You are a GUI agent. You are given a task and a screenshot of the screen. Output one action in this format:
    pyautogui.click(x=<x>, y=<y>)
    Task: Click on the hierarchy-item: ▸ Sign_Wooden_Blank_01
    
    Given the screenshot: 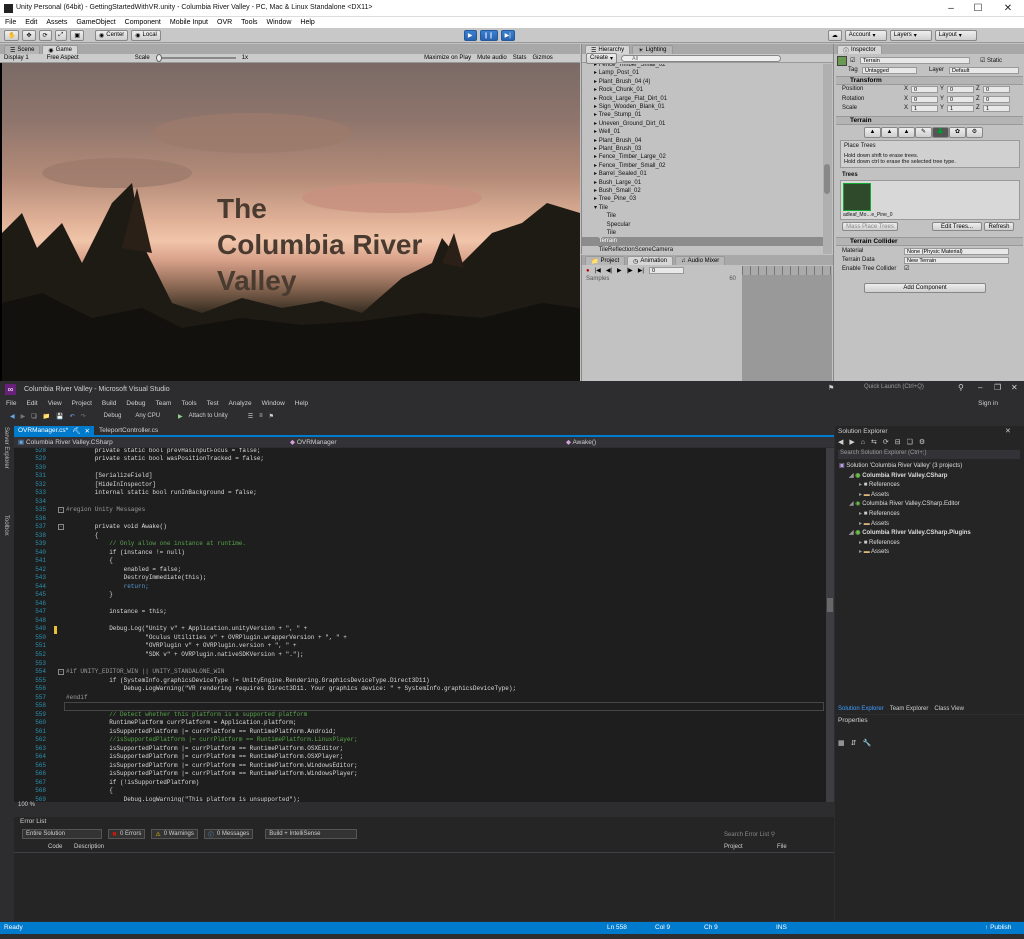 What is the action you would take?
    pyautogui.click(x=702, y=107)
    